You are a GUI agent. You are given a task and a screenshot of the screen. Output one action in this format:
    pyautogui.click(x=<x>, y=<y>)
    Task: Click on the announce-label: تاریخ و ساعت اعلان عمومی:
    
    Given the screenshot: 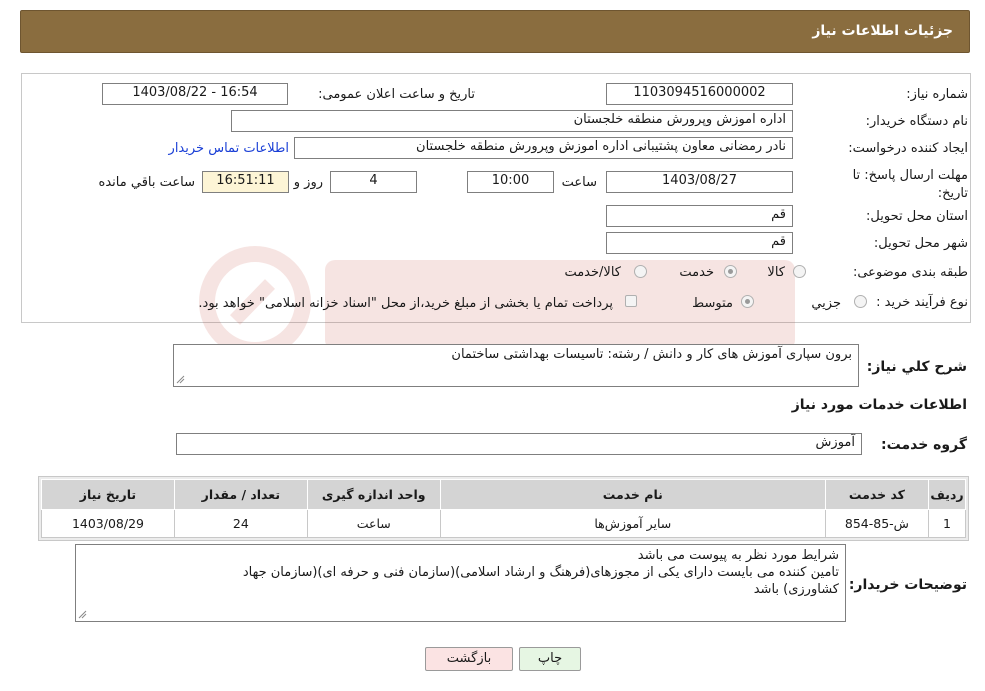 What is the action you would take?
    pyautogui.click(x=396, y=94)
    